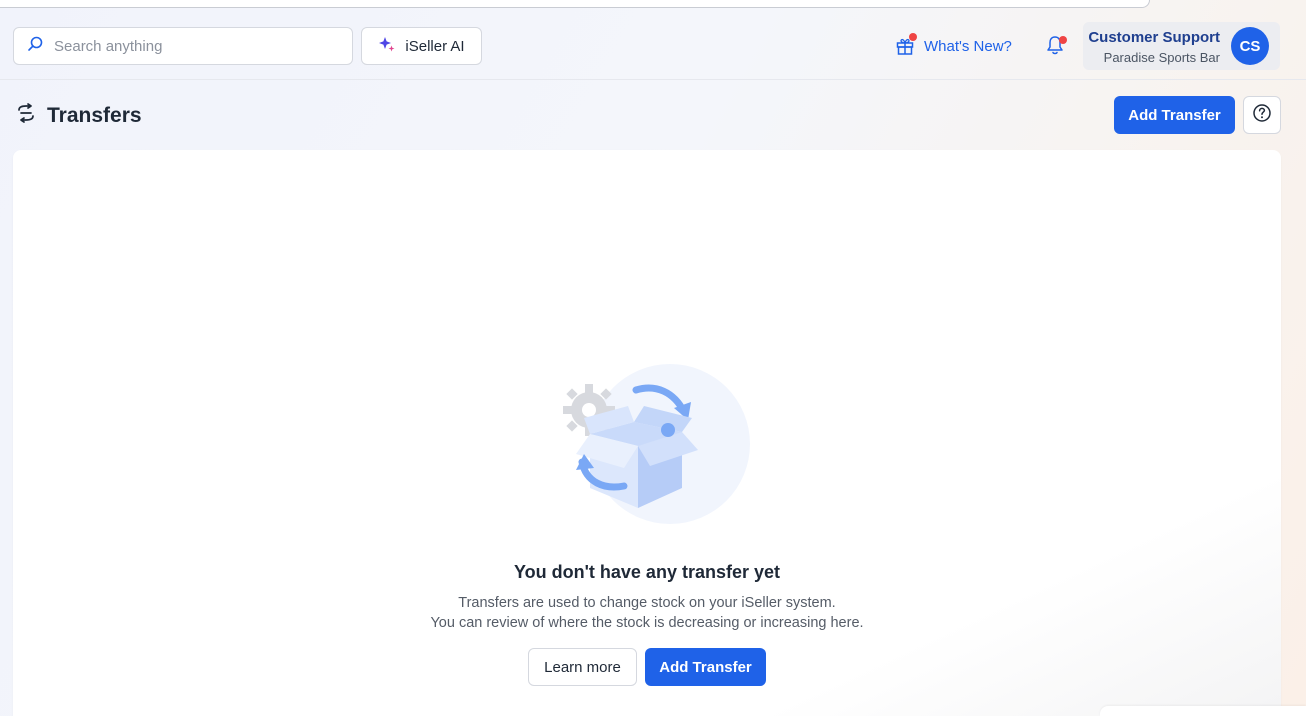 Image resolution: width=1306 pixels, height=716 pixels. Describe the element at coordinates (582, 667) in the screenshot. I see `learn-more-button: Learn more` at that location.